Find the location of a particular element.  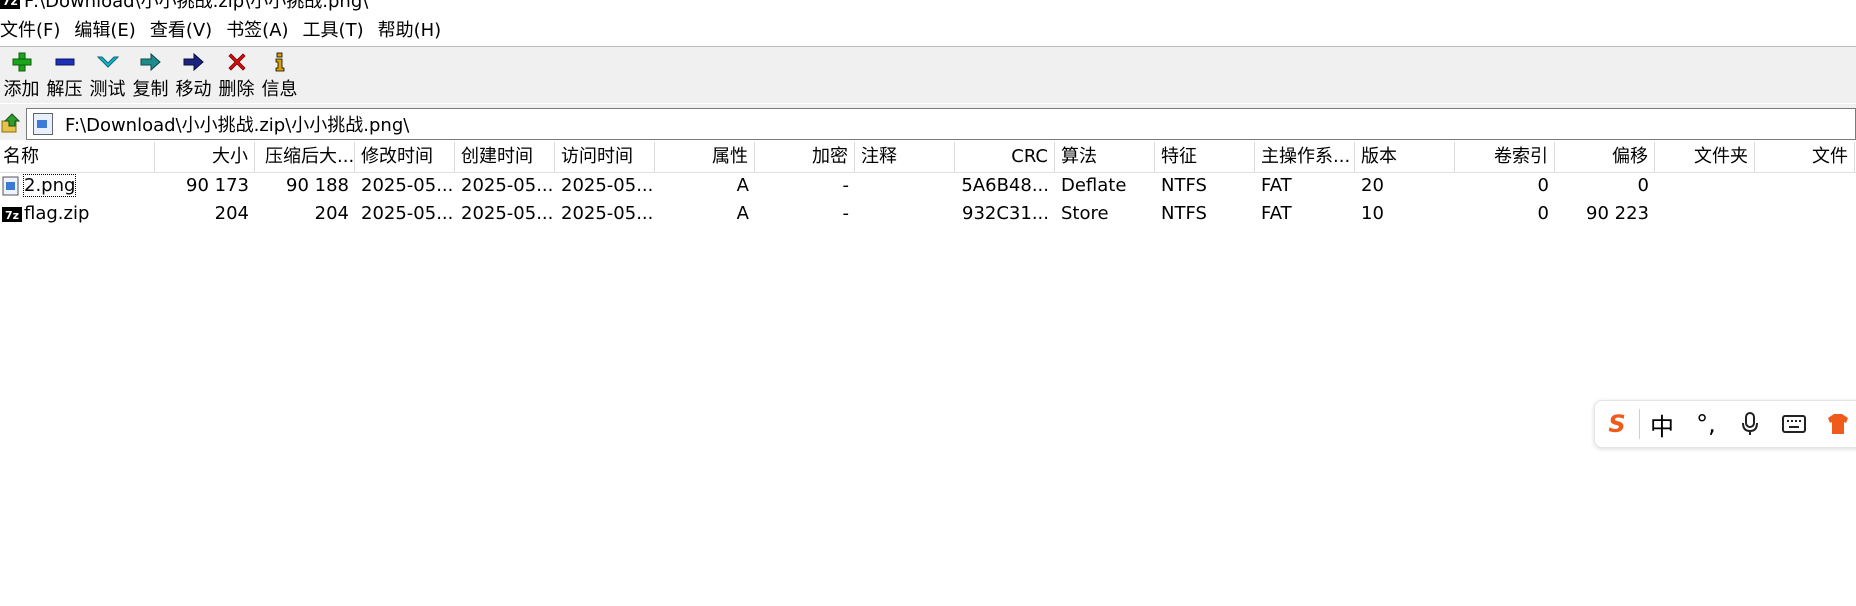

delete-button-label: 删除 is located at coordinates (236, 89).